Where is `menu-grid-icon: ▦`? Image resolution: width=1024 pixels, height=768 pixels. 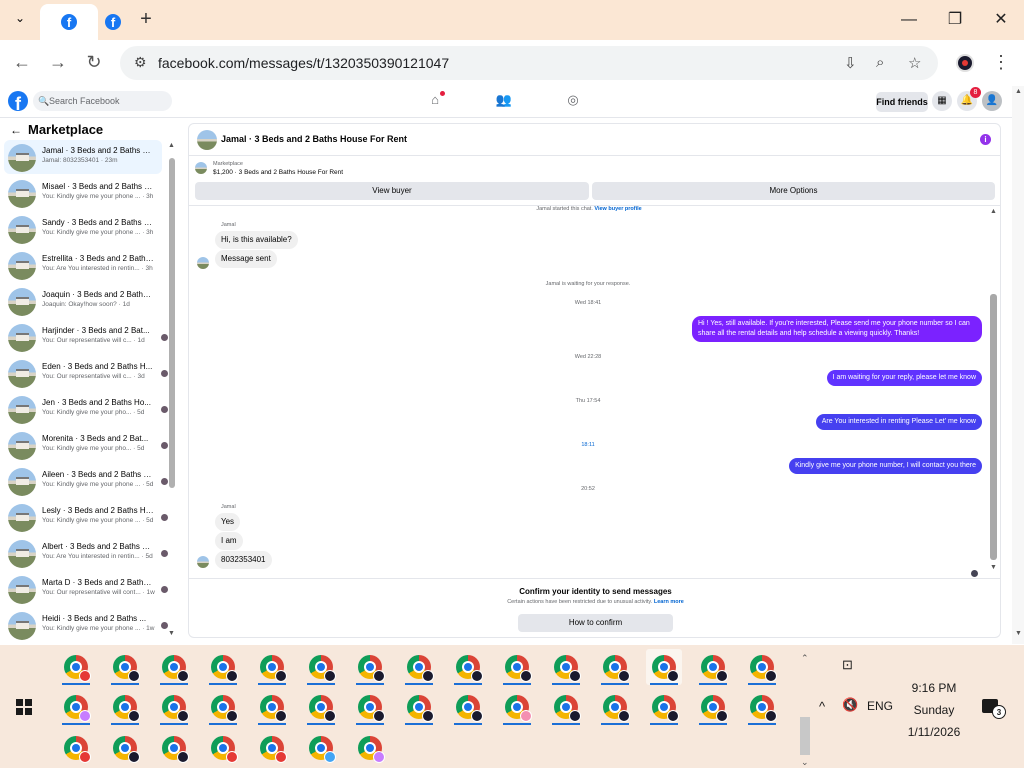
menu-grid-icon: ▦ is located at coordinates (942, 101).